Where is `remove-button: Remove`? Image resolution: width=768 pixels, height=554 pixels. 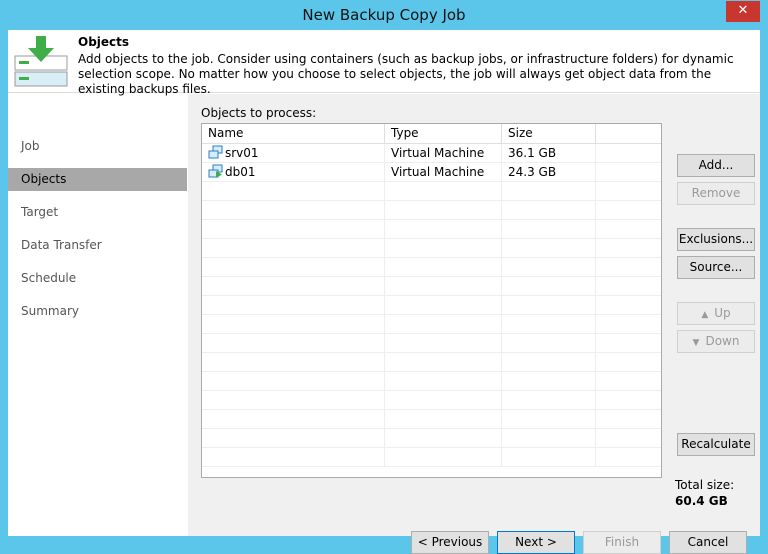
remove-button: Remove is located at coordinates (716, 193).